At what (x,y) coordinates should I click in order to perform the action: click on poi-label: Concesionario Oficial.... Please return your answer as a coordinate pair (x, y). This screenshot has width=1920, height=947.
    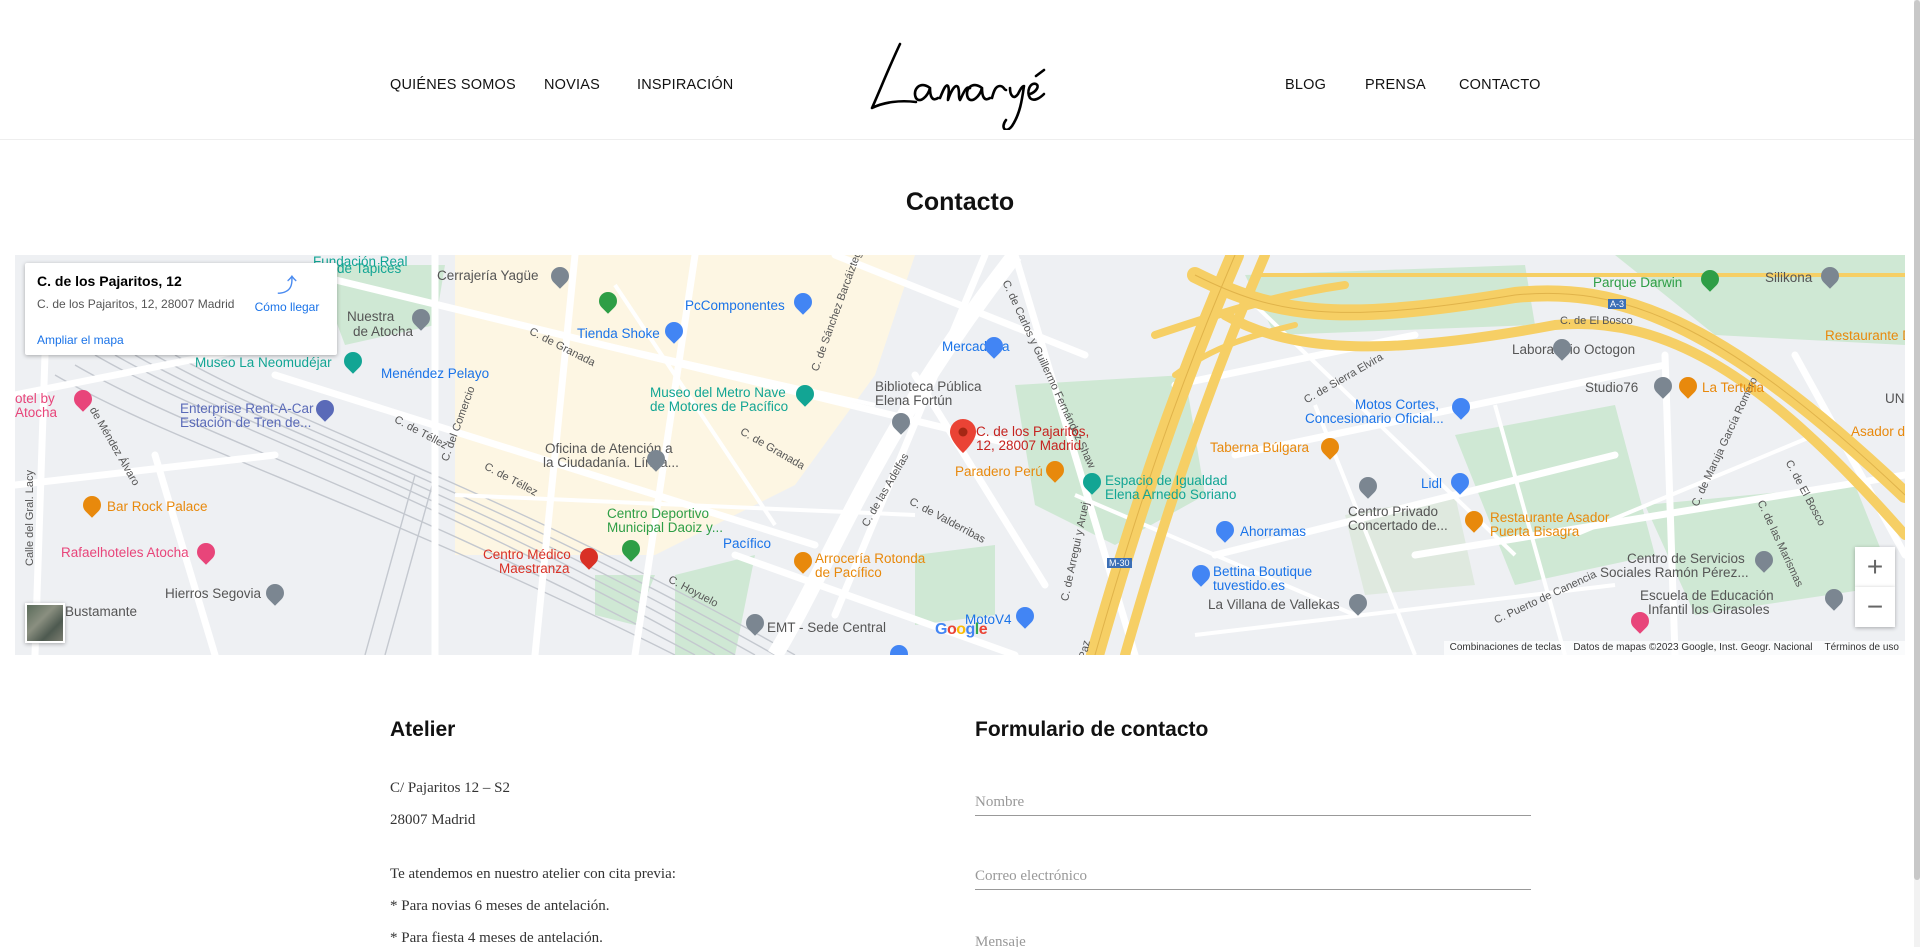
    Looking at the image, I should click on (1374, 419).